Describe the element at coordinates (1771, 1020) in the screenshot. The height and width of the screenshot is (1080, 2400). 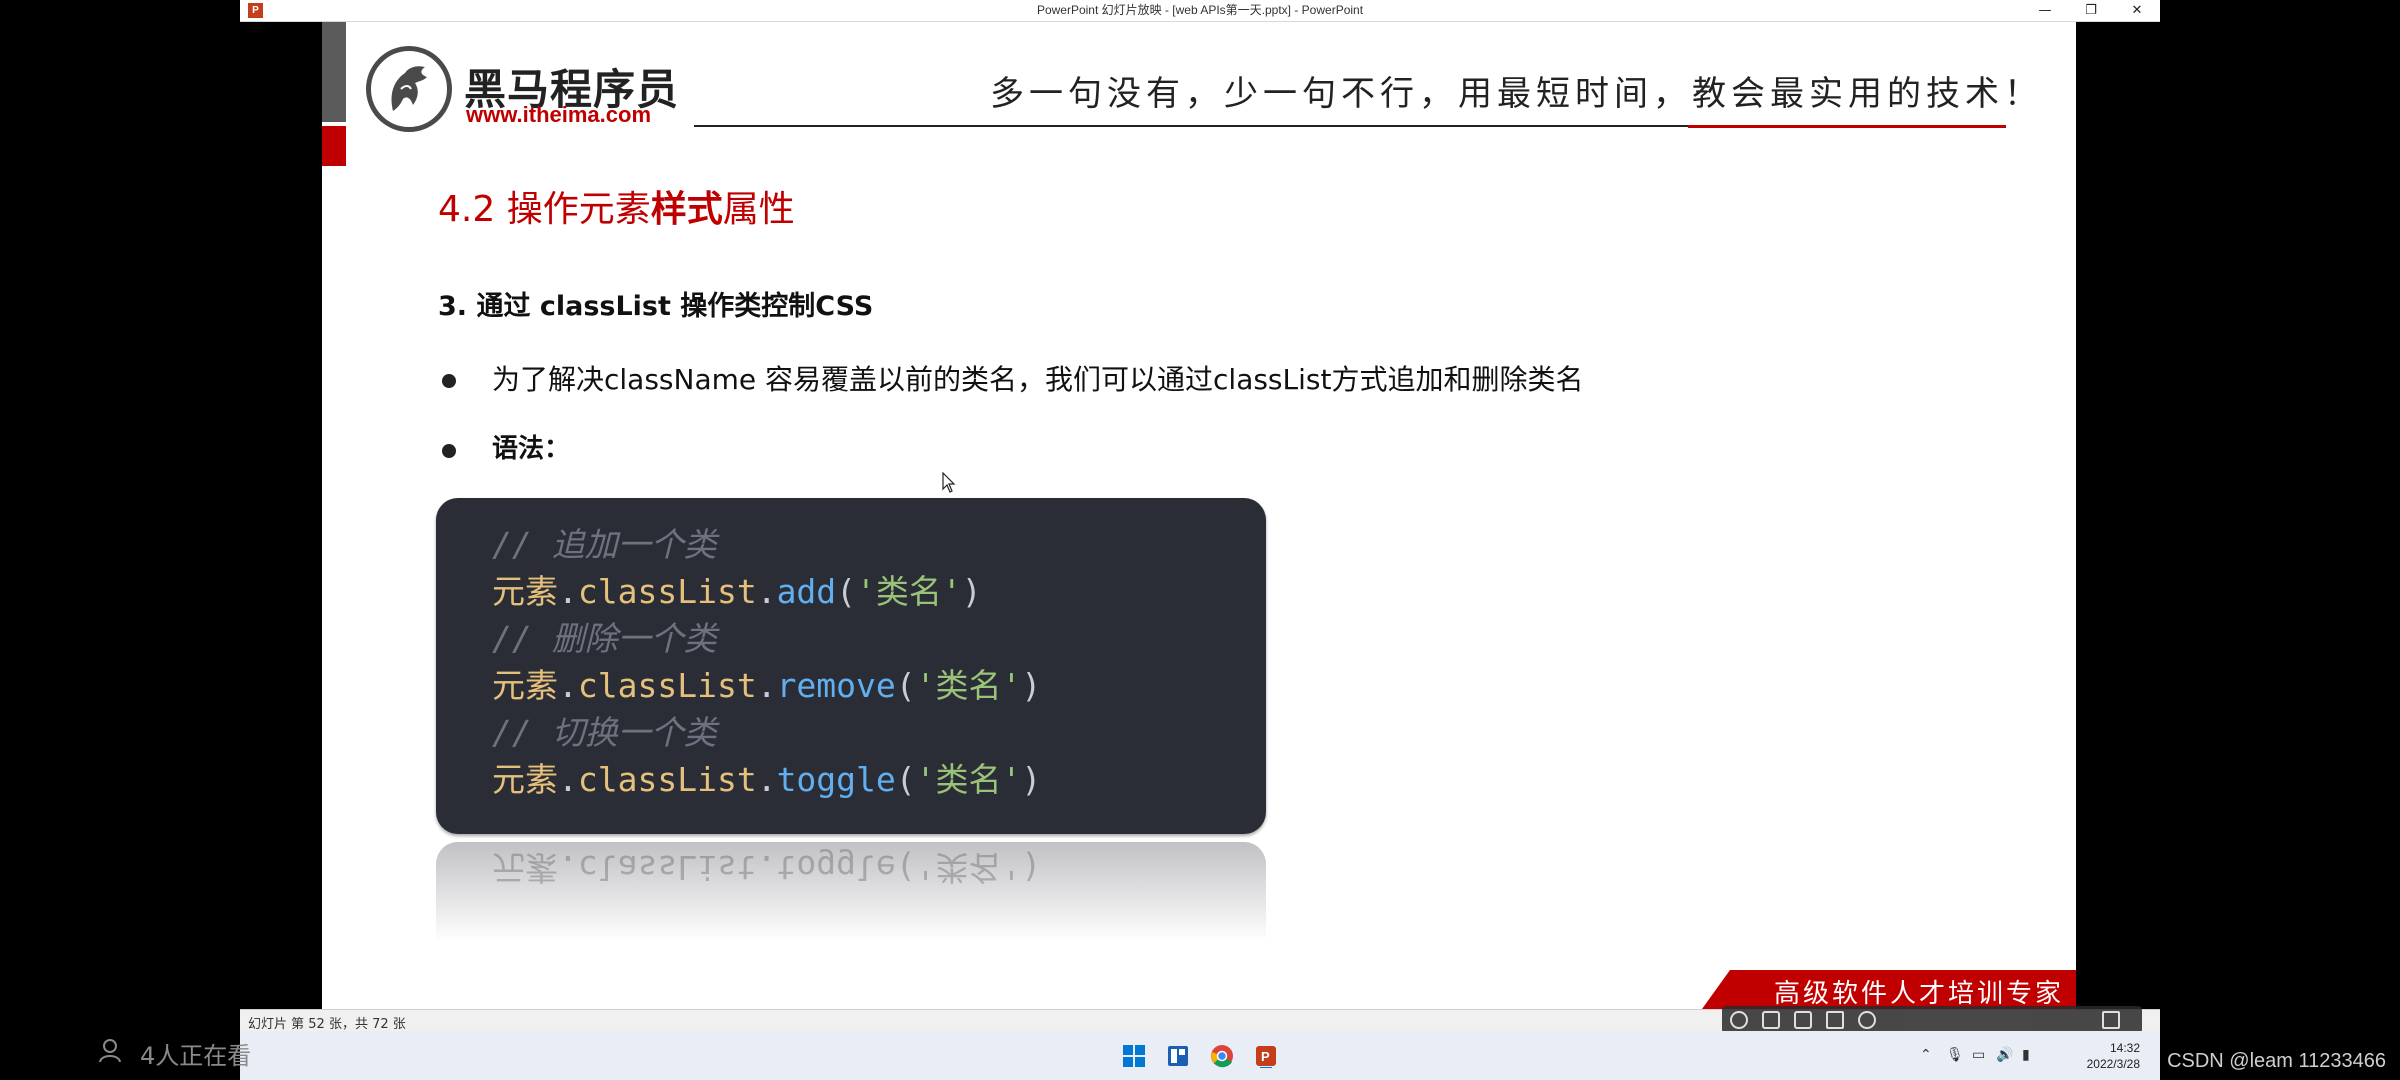
I see `previous-slide-icon` at that location.